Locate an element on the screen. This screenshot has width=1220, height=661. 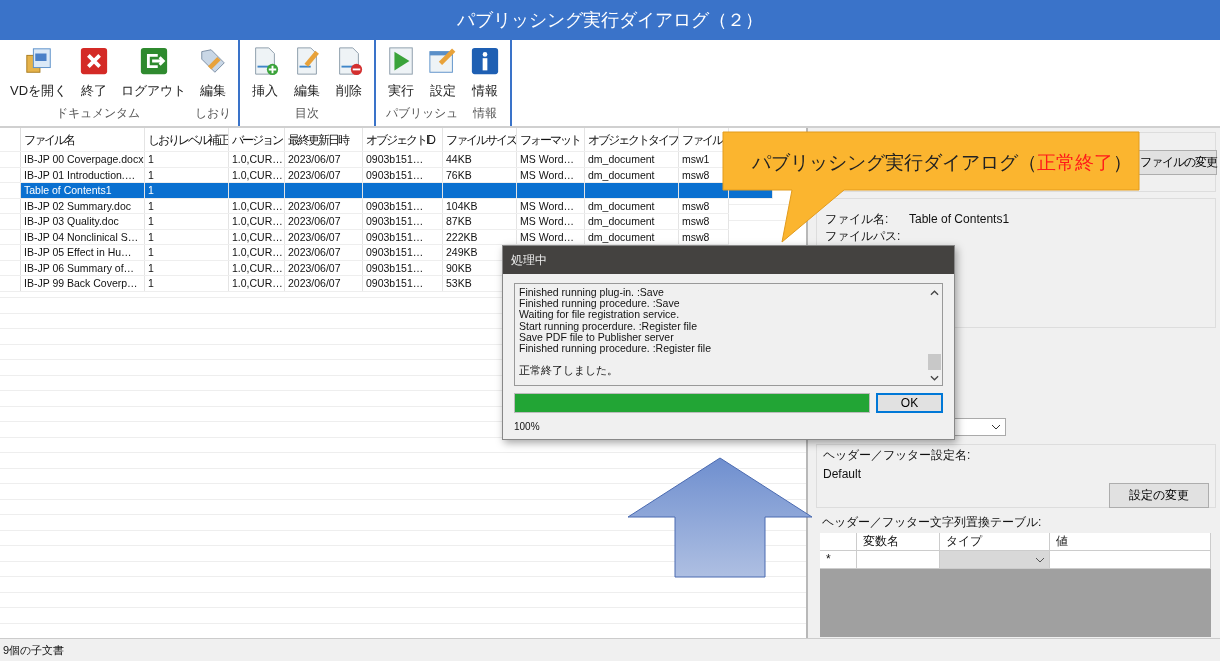
column-header: オブジェクトID is located at coordinates (403, 139).